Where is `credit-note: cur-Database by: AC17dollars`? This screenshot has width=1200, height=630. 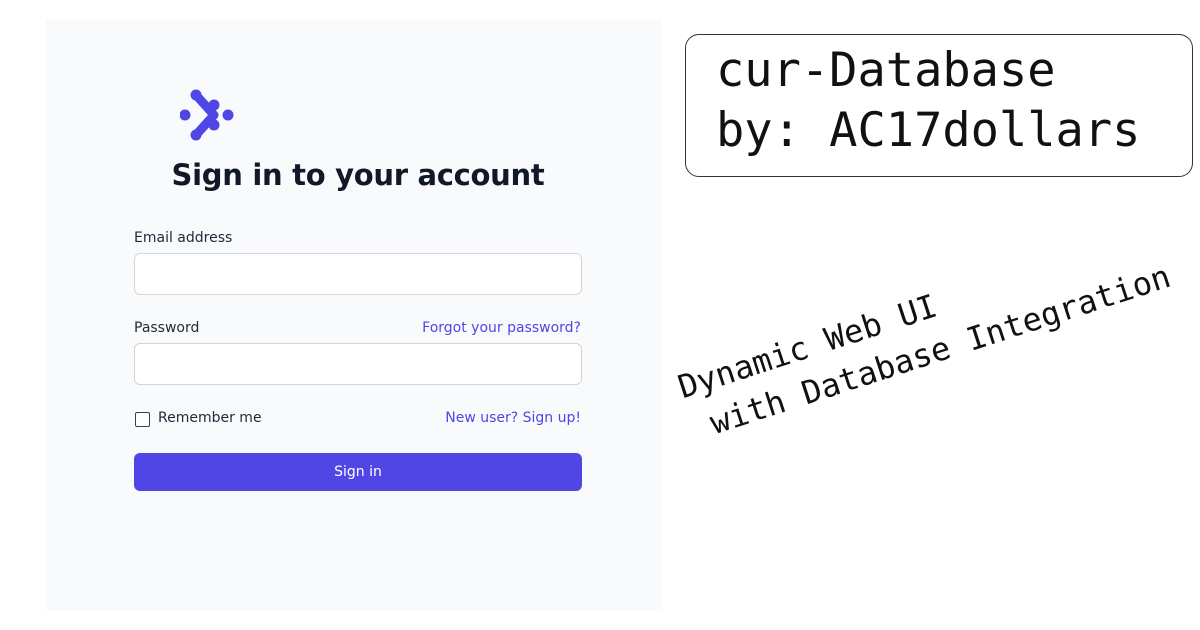 credit-note: cur-Database by: AC17dollars is located at coordinates (939, 105).